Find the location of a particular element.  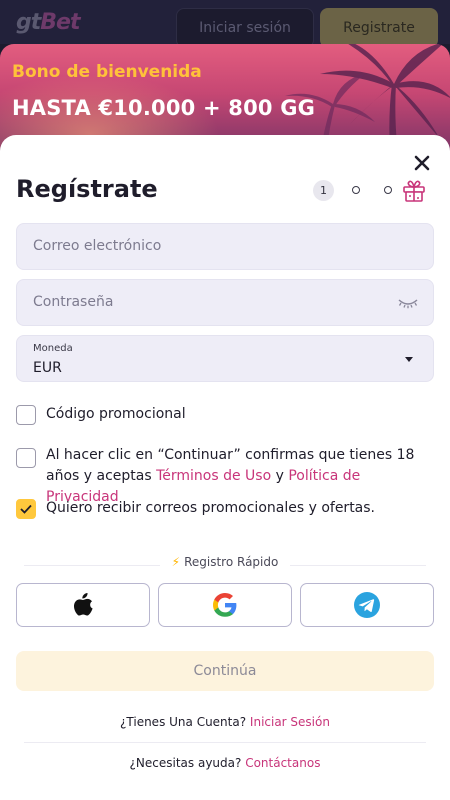

promo-code-checkbox is located at coordinates (26, 415).